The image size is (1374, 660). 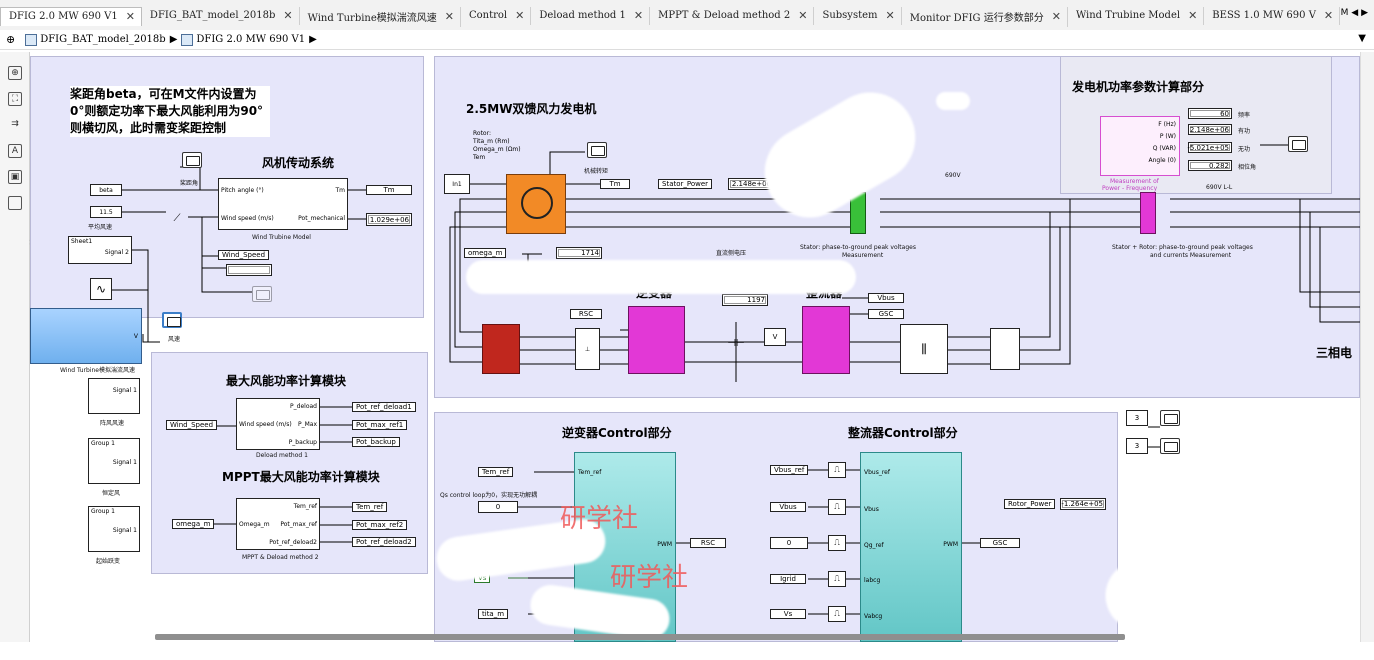 I want to click on pot-backup-tag: Pot_backup, so click(x=376, y=442).